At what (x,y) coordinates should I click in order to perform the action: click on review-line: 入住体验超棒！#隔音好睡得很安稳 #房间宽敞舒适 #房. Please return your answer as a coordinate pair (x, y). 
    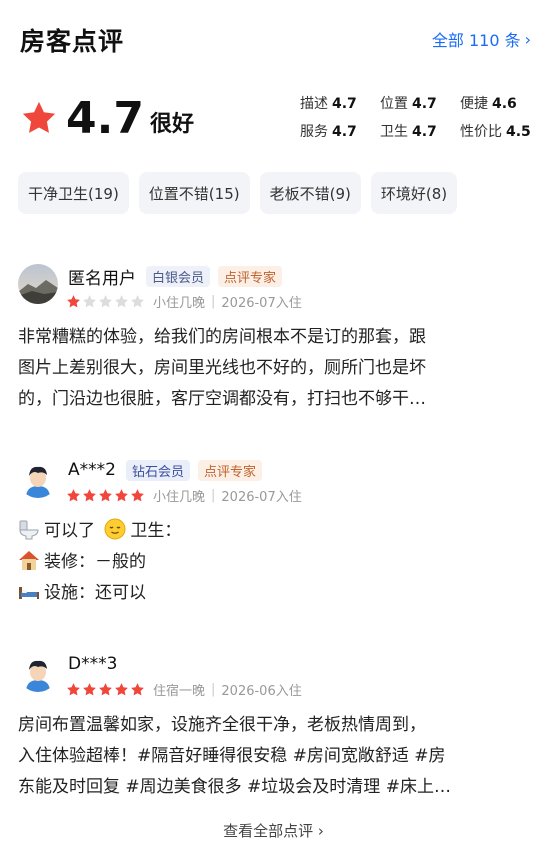
    Looking at the image, I should click on (232, 756).